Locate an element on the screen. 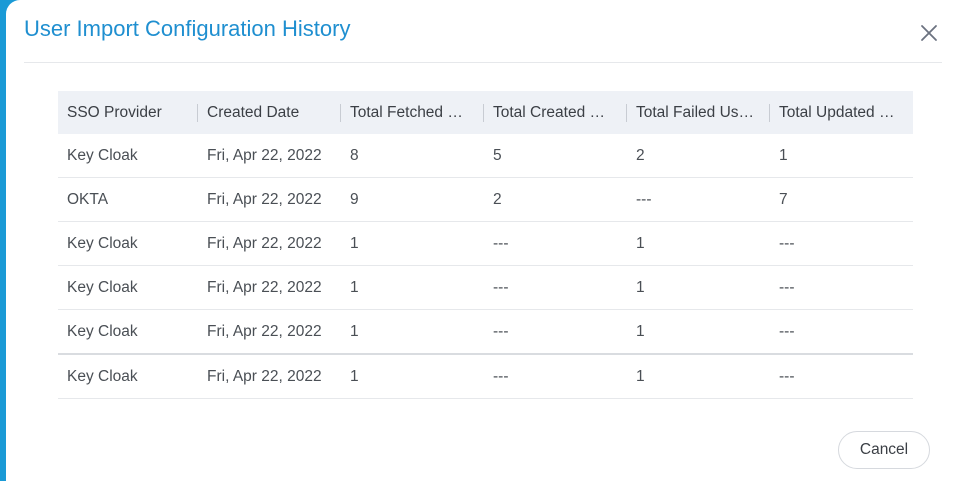 The height and width of the screenshot is (481, 960). cell-total-failed: --- is located at coordinates (644, 199).